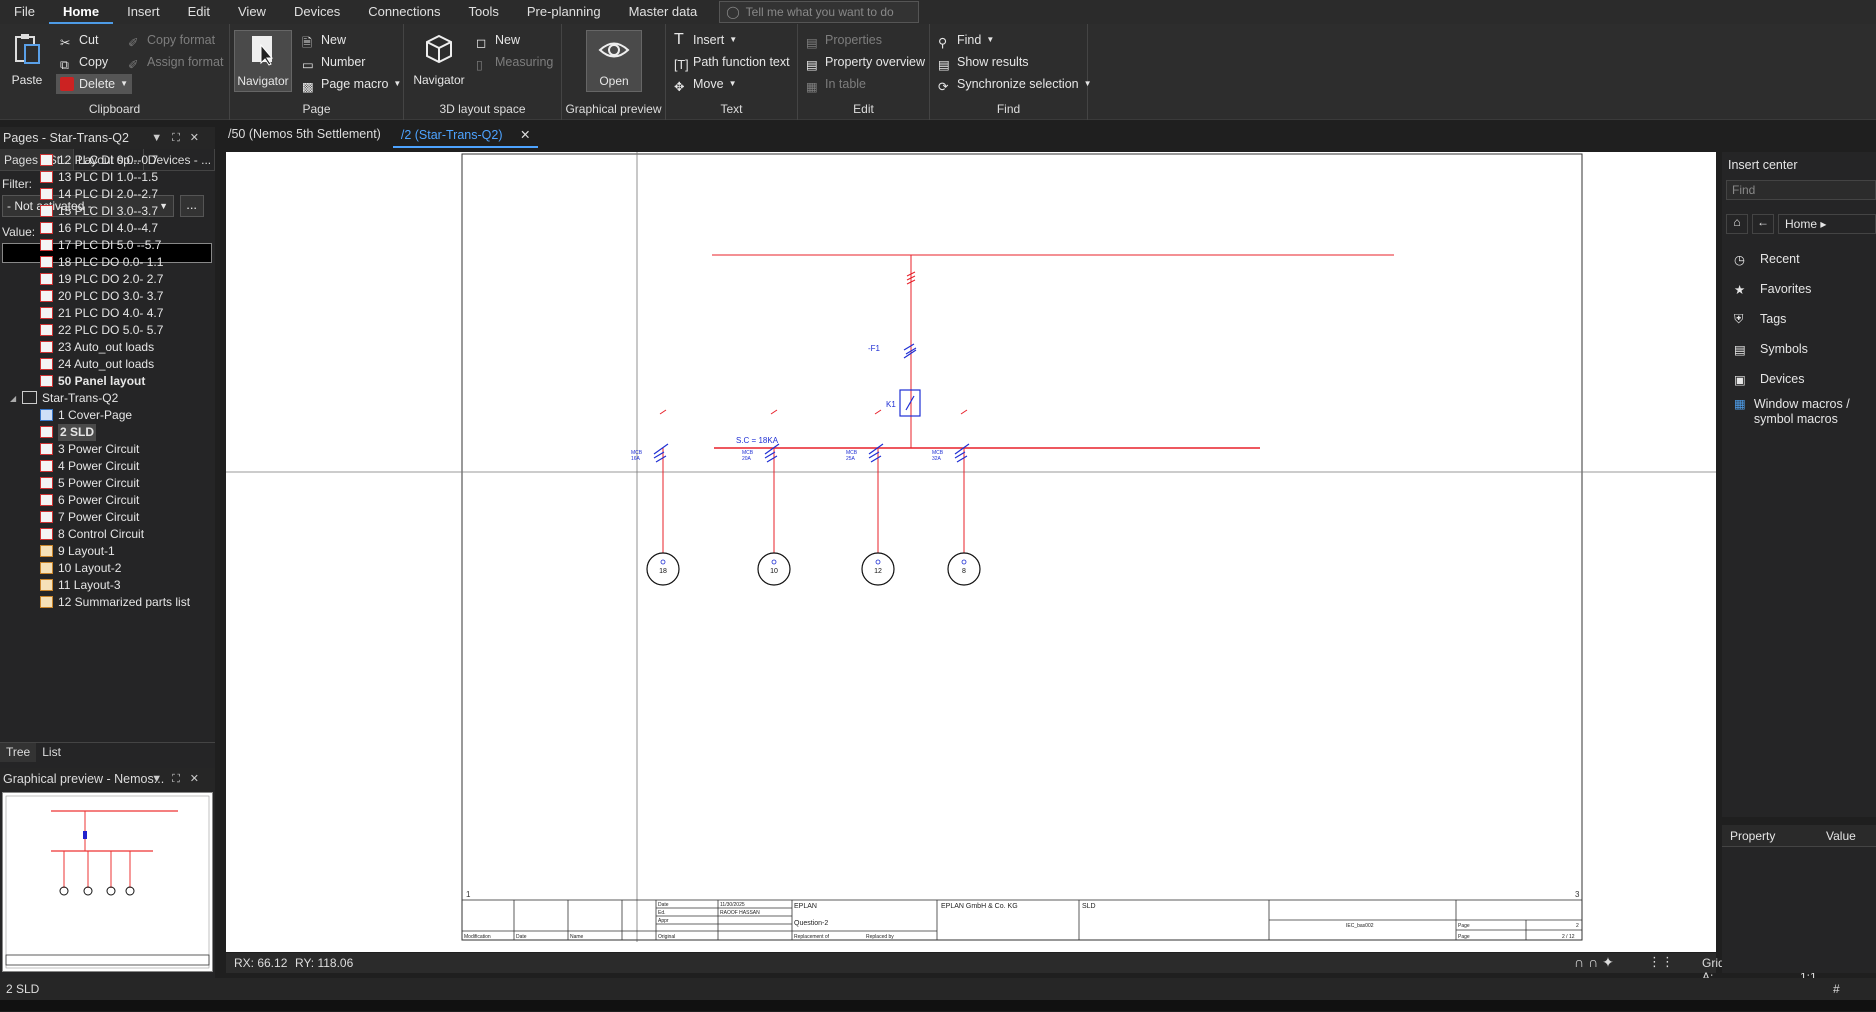  I want to click on properties-button: ▤ Properties, so click(844, 40).